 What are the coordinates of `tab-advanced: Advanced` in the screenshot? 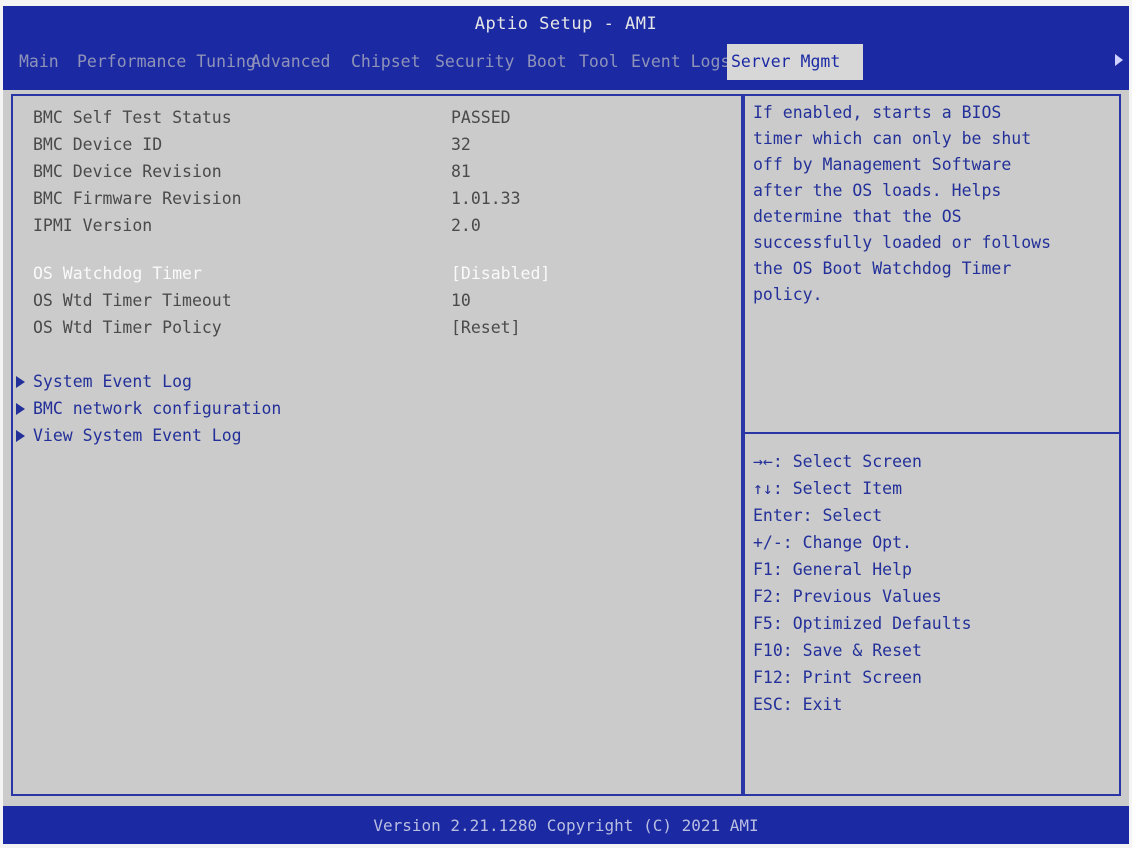 It's located at (290, 62).